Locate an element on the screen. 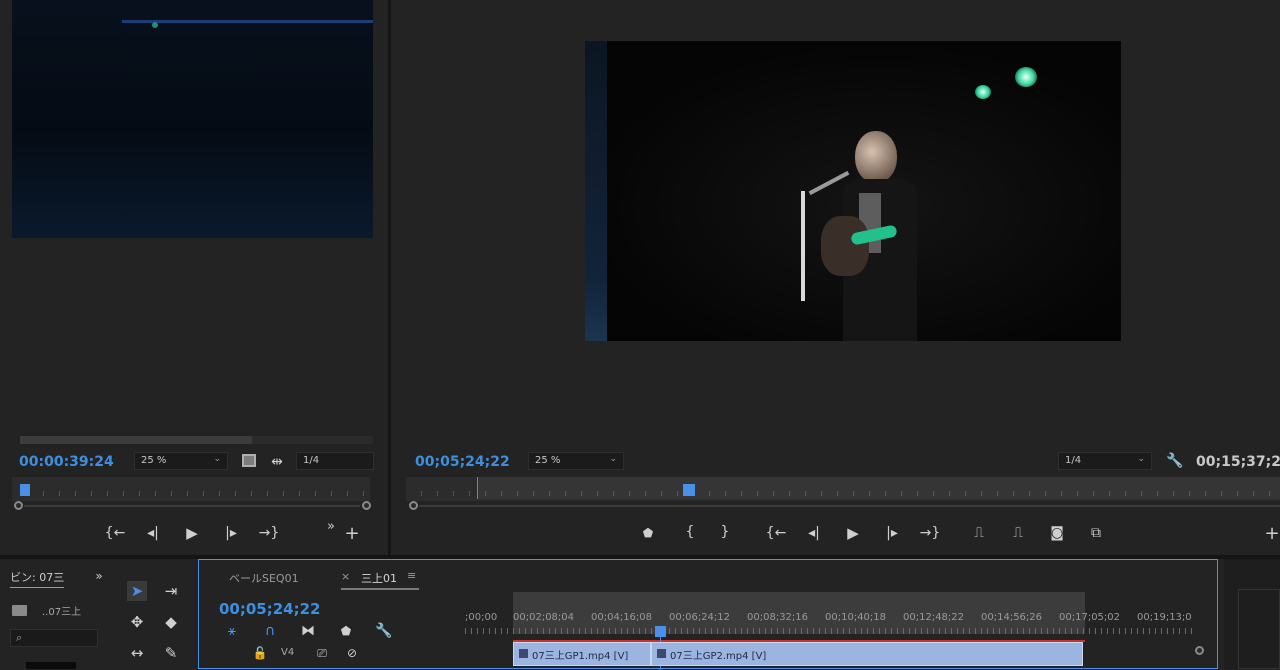  source-playhead is located at coordinates (25, 490).